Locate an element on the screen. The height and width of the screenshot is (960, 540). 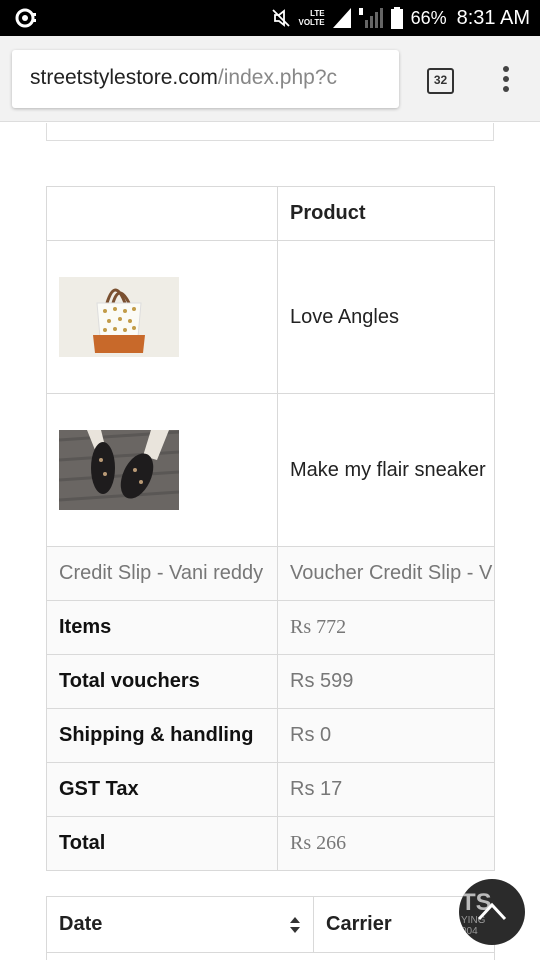
product-name: Love Angles is located at coordinates (344, 317).